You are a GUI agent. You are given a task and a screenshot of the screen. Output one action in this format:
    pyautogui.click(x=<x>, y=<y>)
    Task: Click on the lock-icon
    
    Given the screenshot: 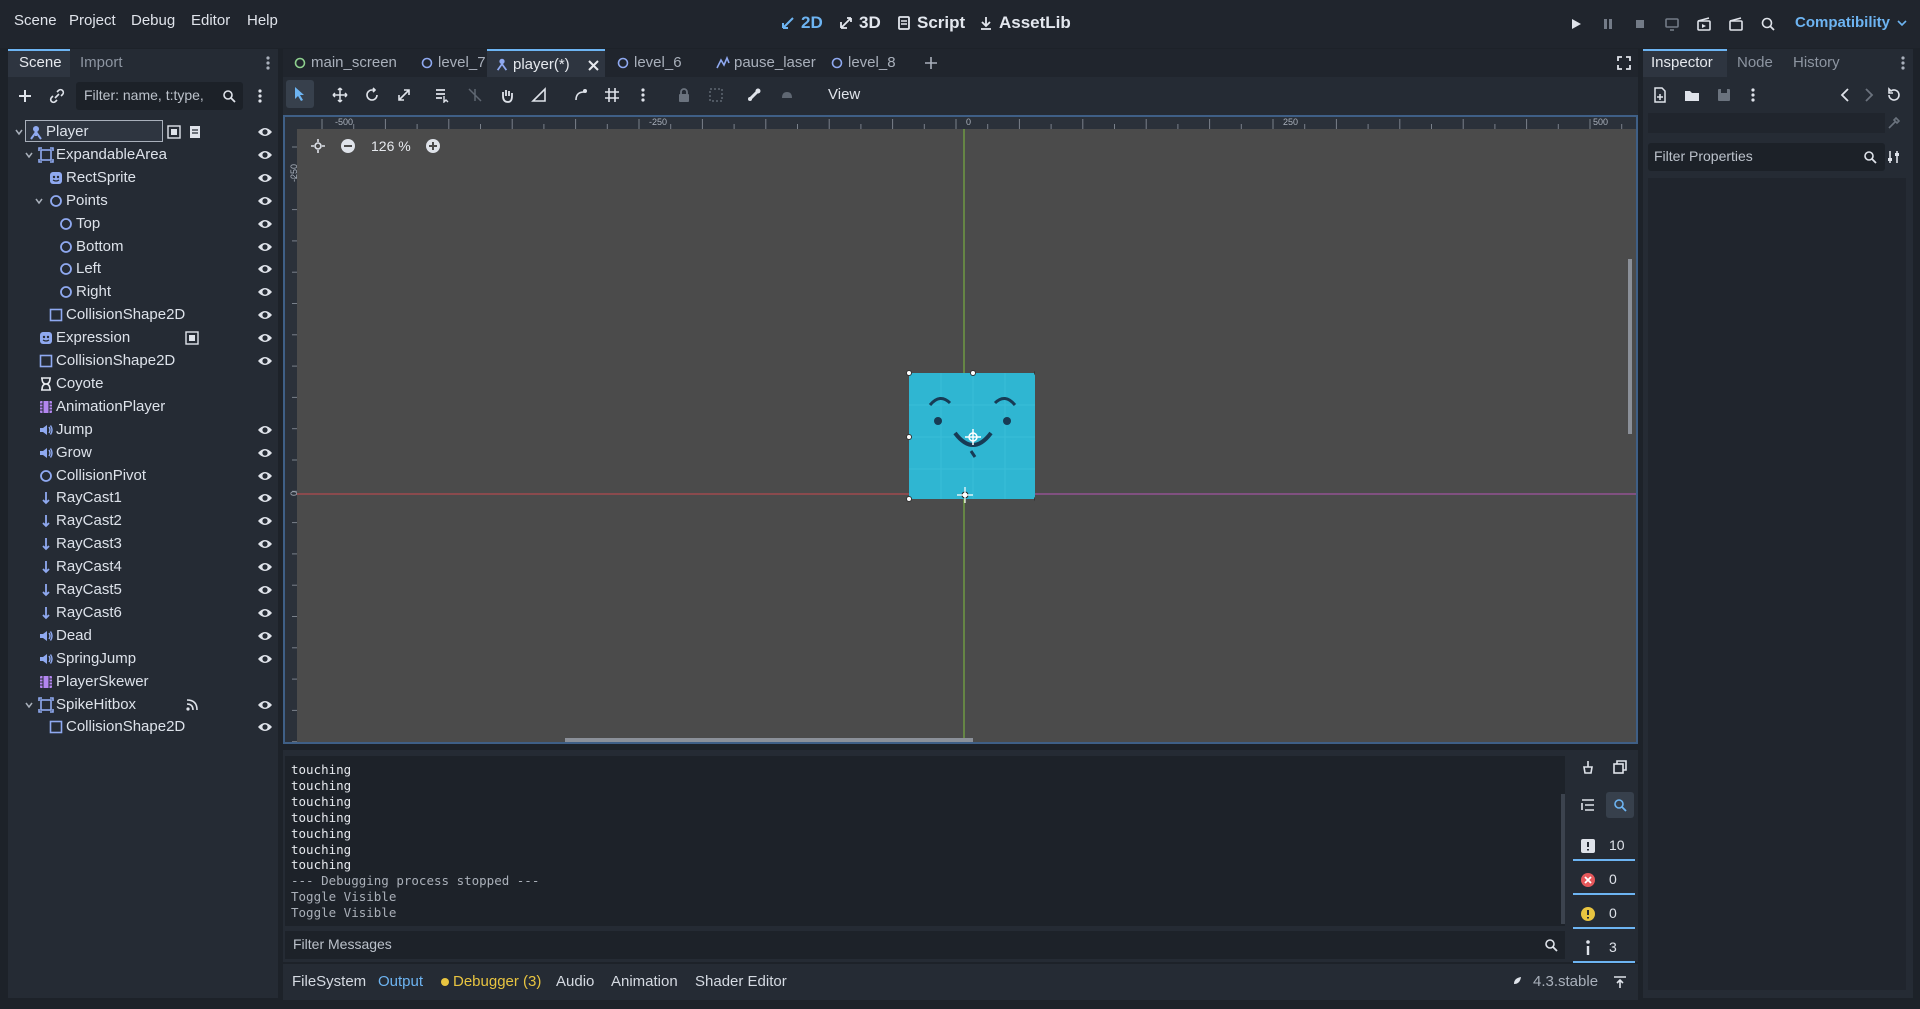 What is the action you would take?
    pyautogui.click(x=684, y=95)
    